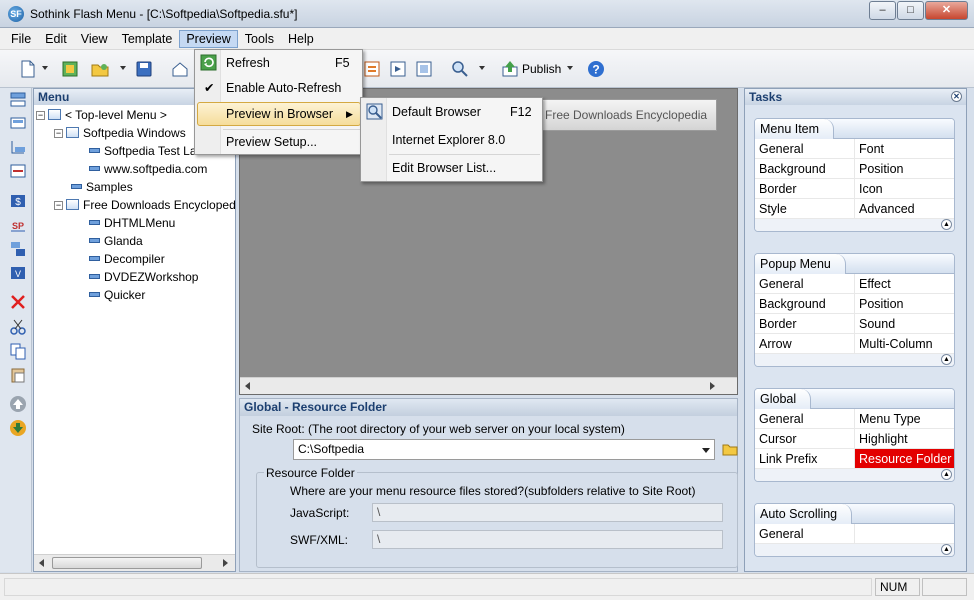  I want to click on sub-icon, so click(18, 249).